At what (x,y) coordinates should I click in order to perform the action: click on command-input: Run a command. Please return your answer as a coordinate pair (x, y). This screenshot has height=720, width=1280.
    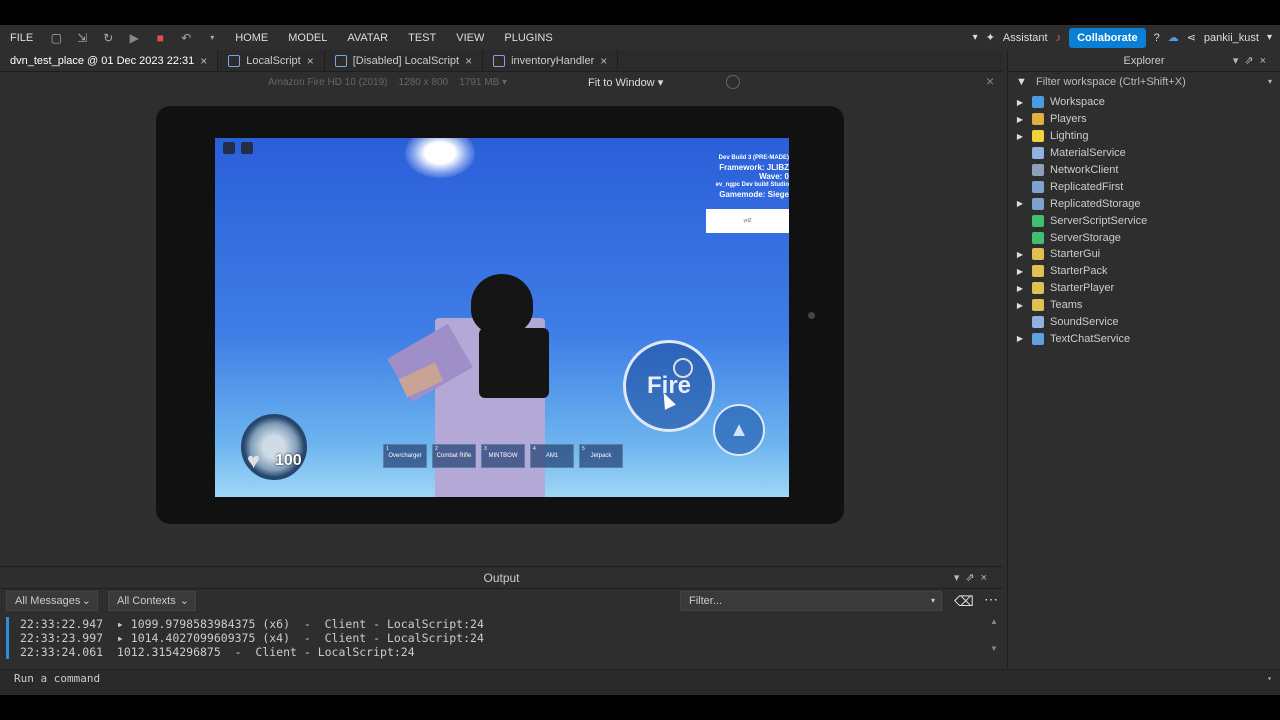
    Looking at the image, I should click on (57, 678).